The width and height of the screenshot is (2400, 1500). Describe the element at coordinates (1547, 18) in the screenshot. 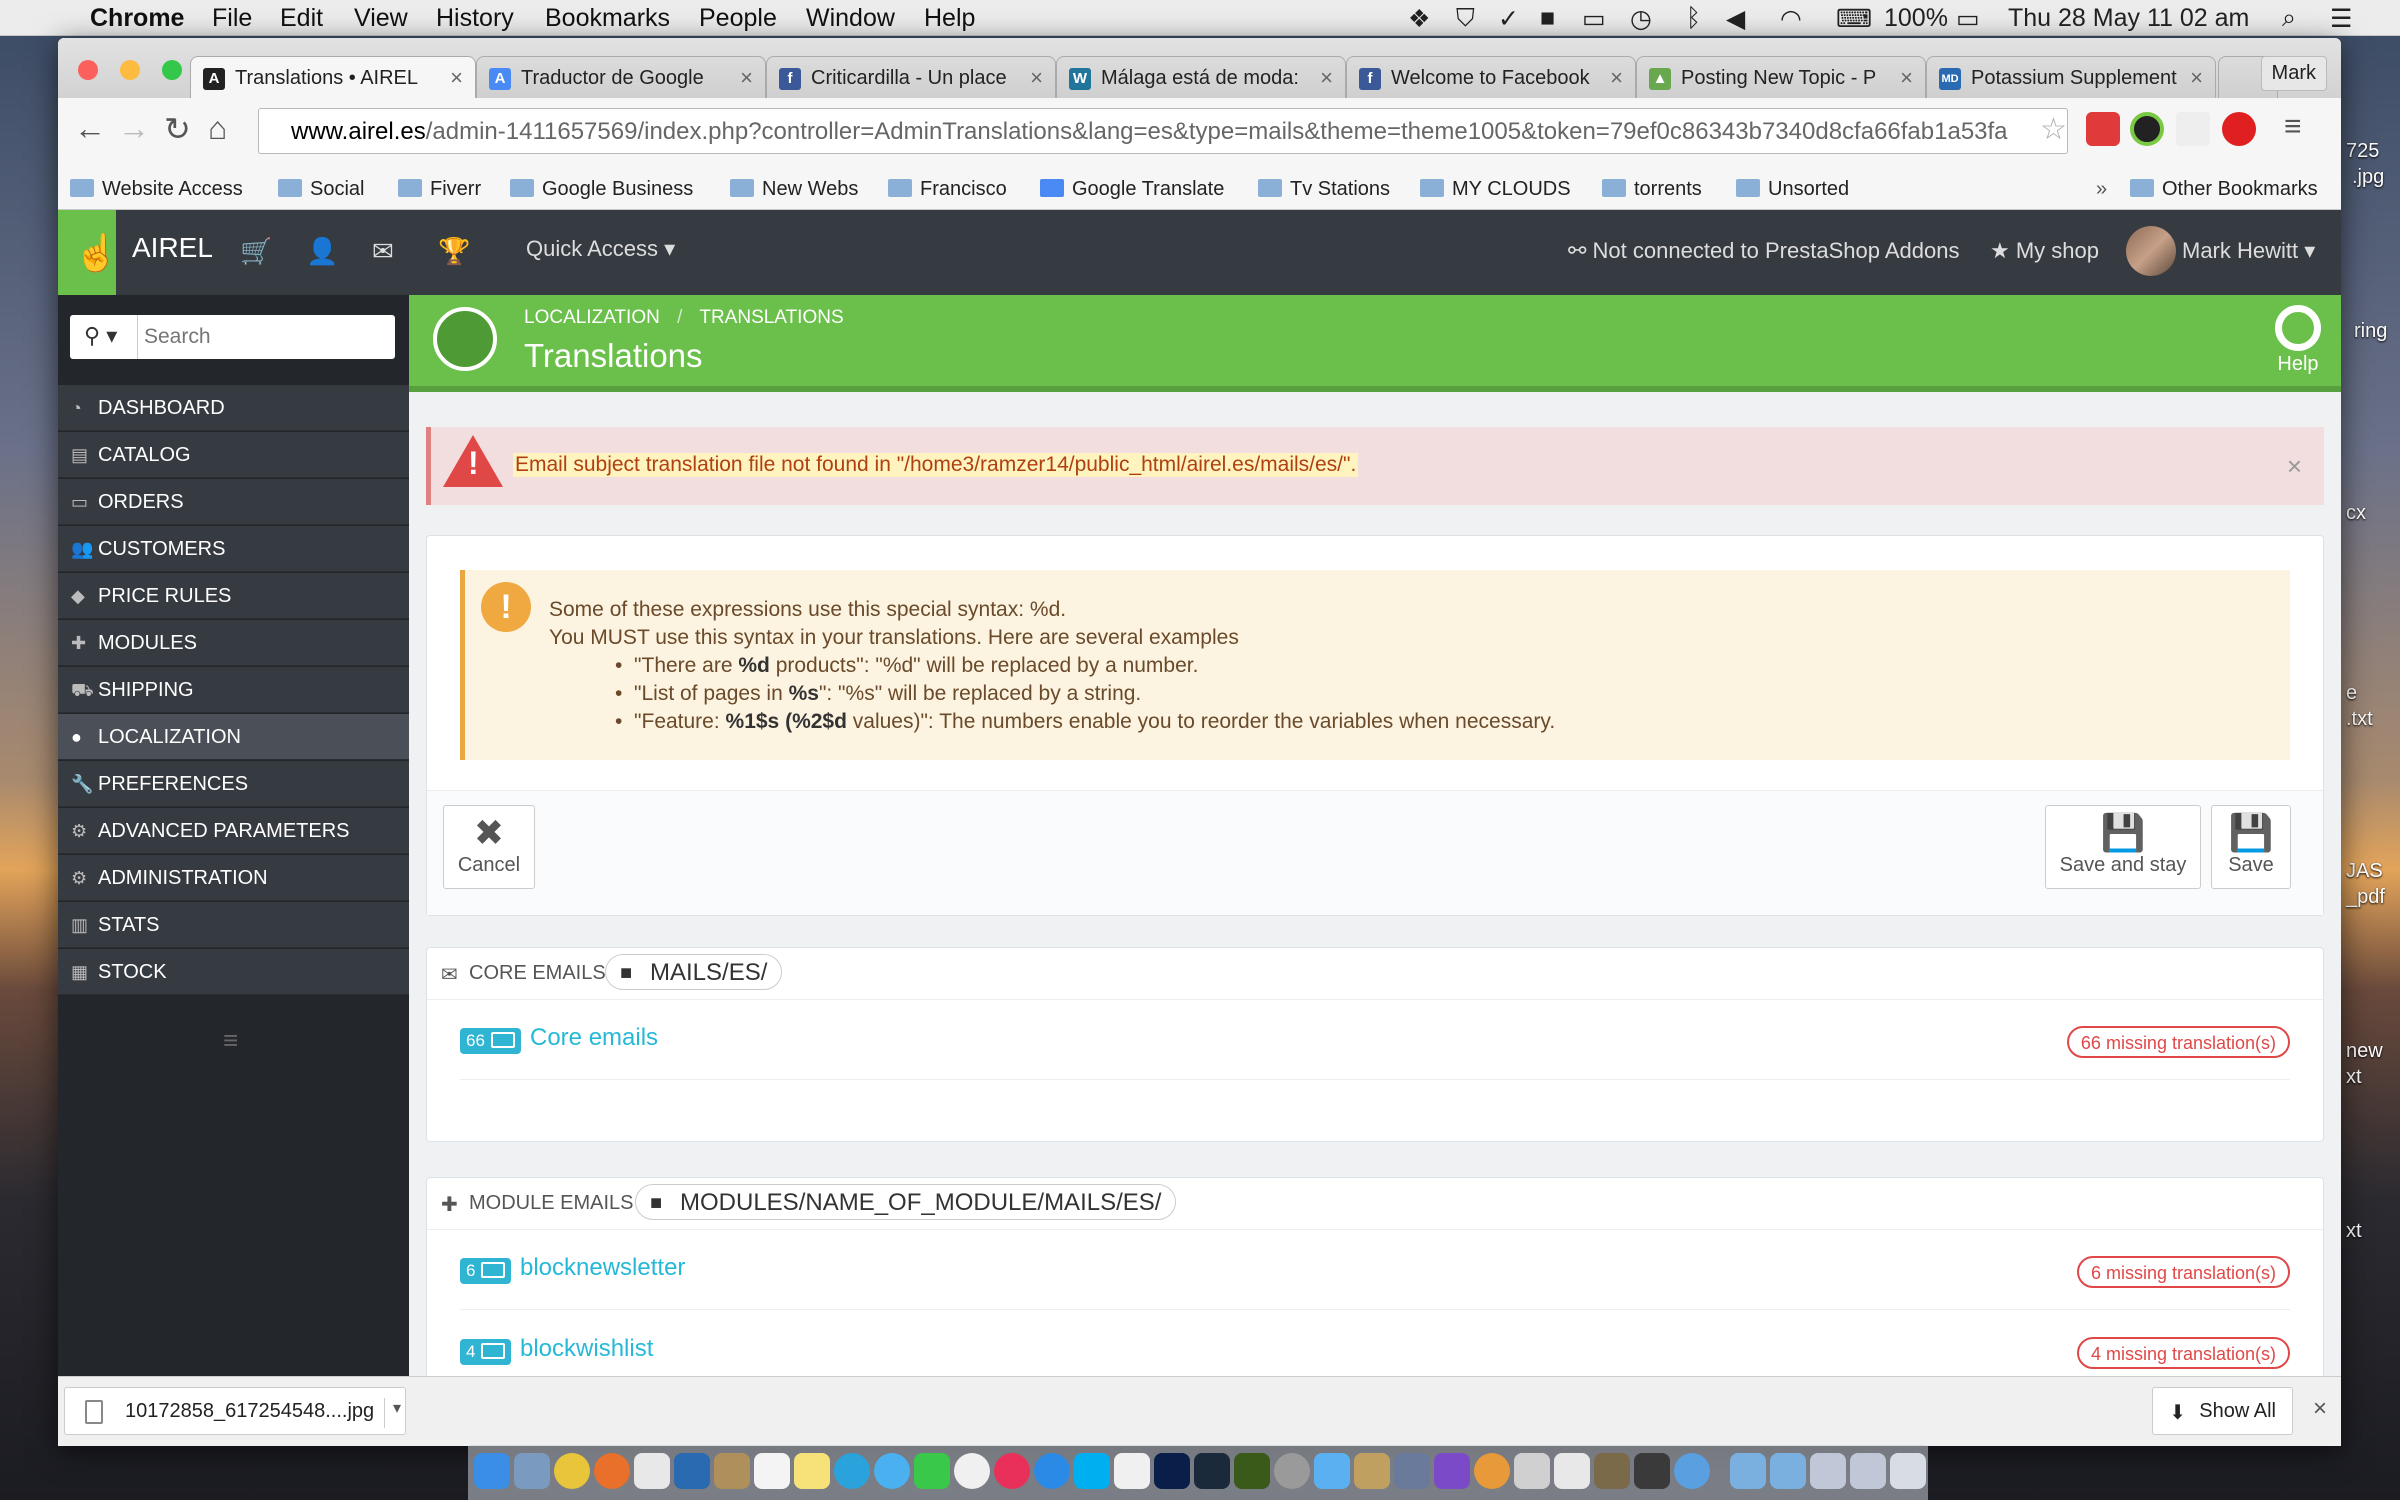

I see `evernote-icon: ■` at that location.